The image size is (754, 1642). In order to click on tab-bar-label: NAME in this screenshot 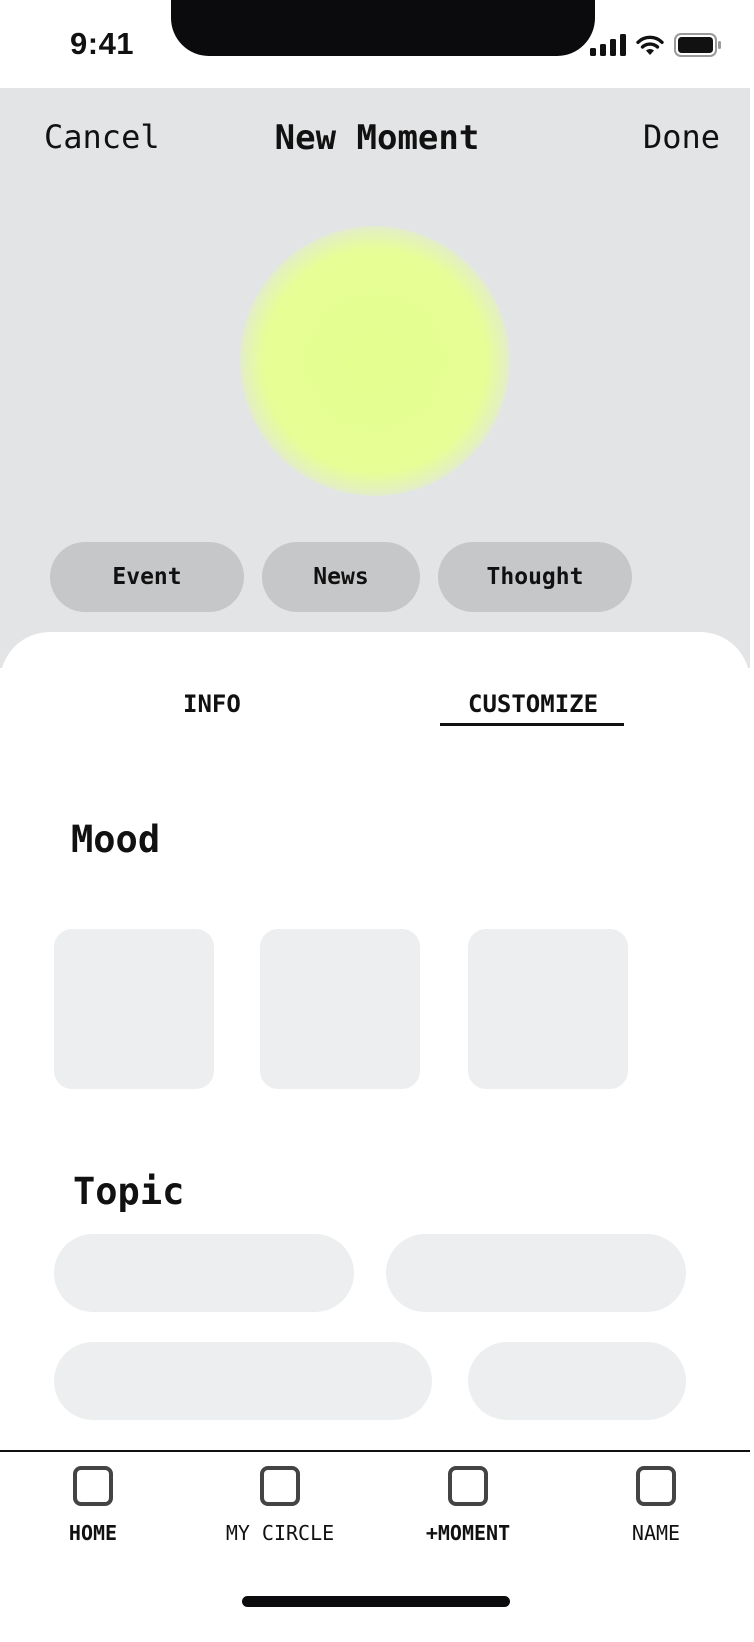, I will do `click(656, 1533)`.